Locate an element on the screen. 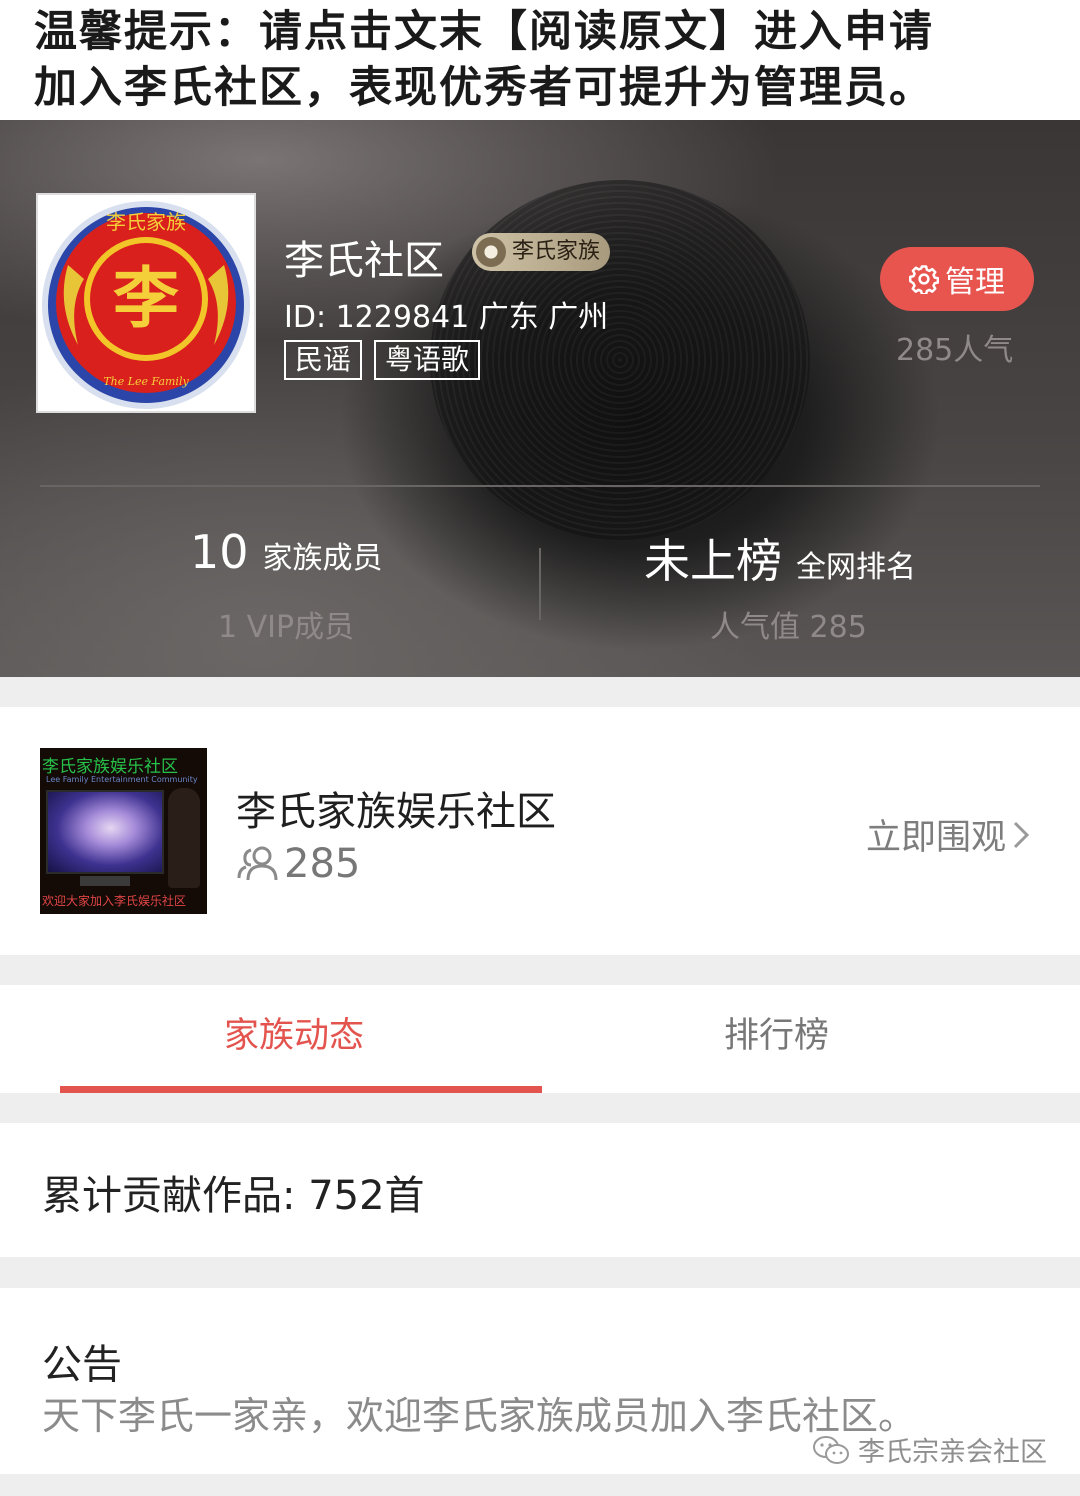 The width and height of the screenshot is (1080, 1496). thumbnail-subtitle: Lee Family Entertainment Community is located at coordinates (122, 779).